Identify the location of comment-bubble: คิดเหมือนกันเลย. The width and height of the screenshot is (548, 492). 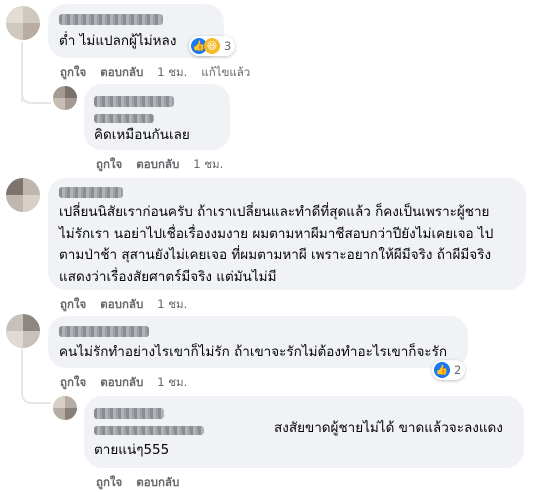
(157, 117).